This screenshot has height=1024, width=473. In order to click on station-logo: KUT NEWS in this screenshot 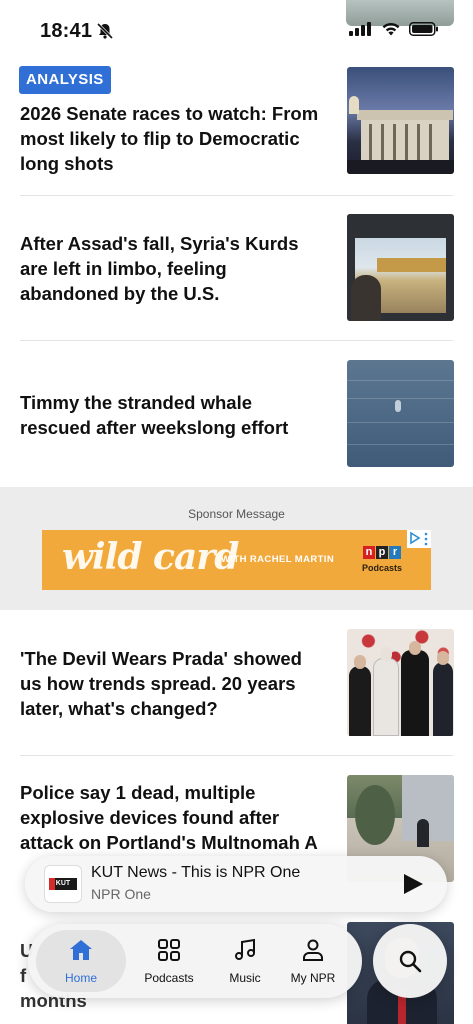, I will do `click(63, 884)`.